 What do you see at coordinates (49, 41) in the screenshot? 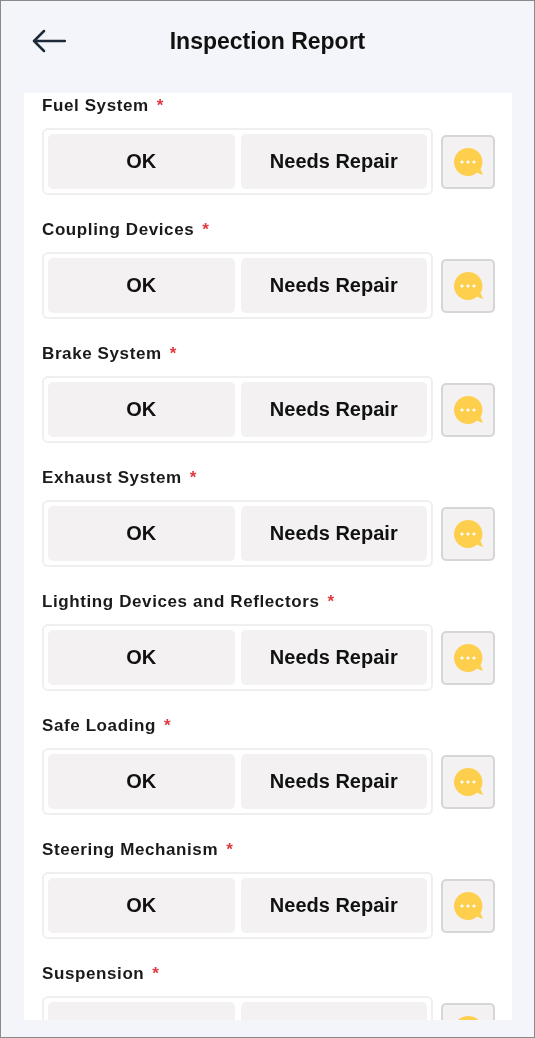
I see `back-arrow-icon` at bounding box center [49, 41].